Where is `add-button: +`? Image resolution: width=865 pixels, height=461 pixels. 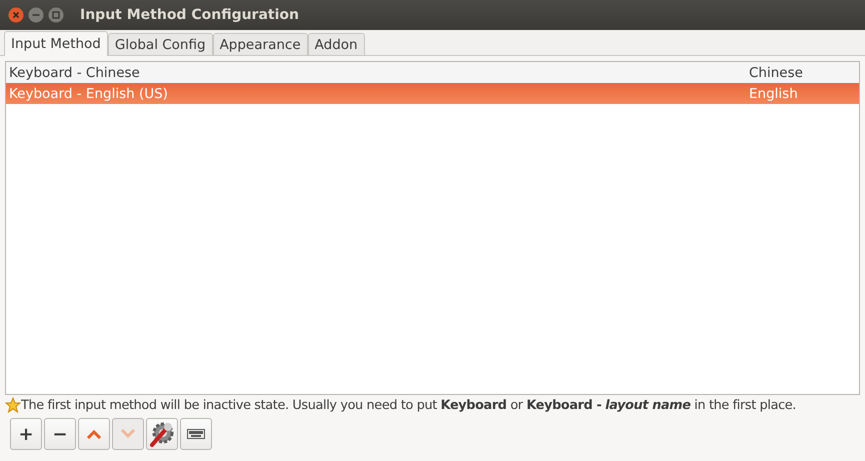
add-button: + is located at coordinates (26, 434).